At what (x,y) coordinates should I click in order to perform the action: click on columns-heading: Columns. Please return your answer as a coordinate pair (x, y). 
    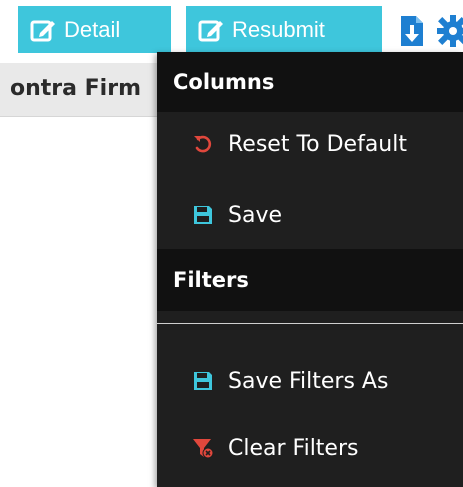
    Looking at the image, I should click on (310, 82).